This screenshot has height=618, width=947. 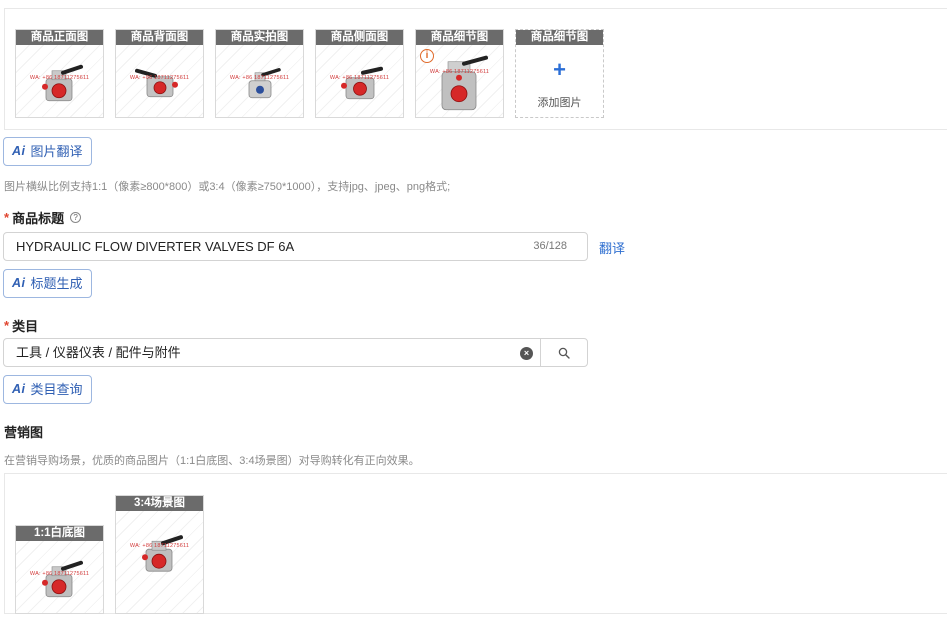 What do you see at coordinates (559, 69) in the screenshot?
I see `plus-icon: +` at bounding box center [559, 69].